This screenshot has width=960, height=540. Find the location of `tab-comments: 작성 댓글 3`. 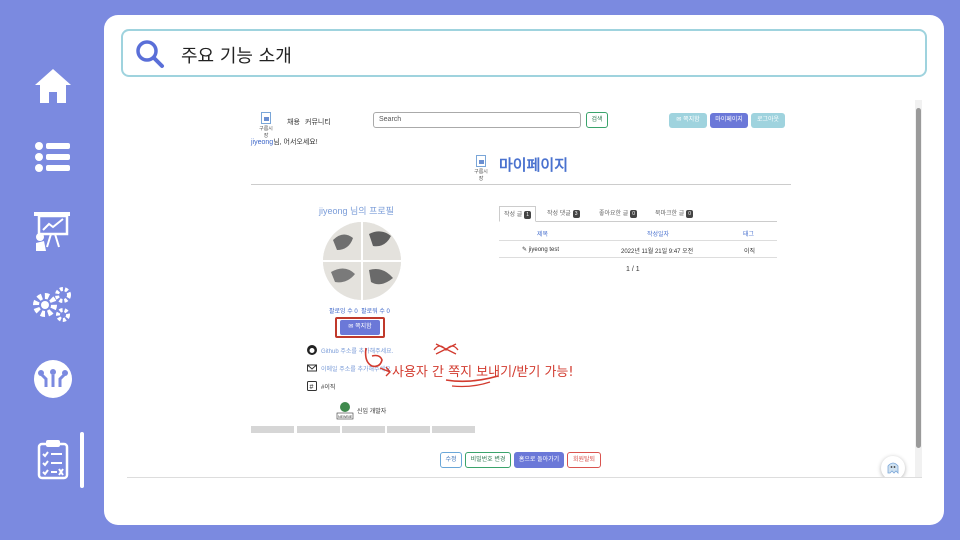

tab-comments: 작성 댓글 3 is located at coordinates (563, 214).